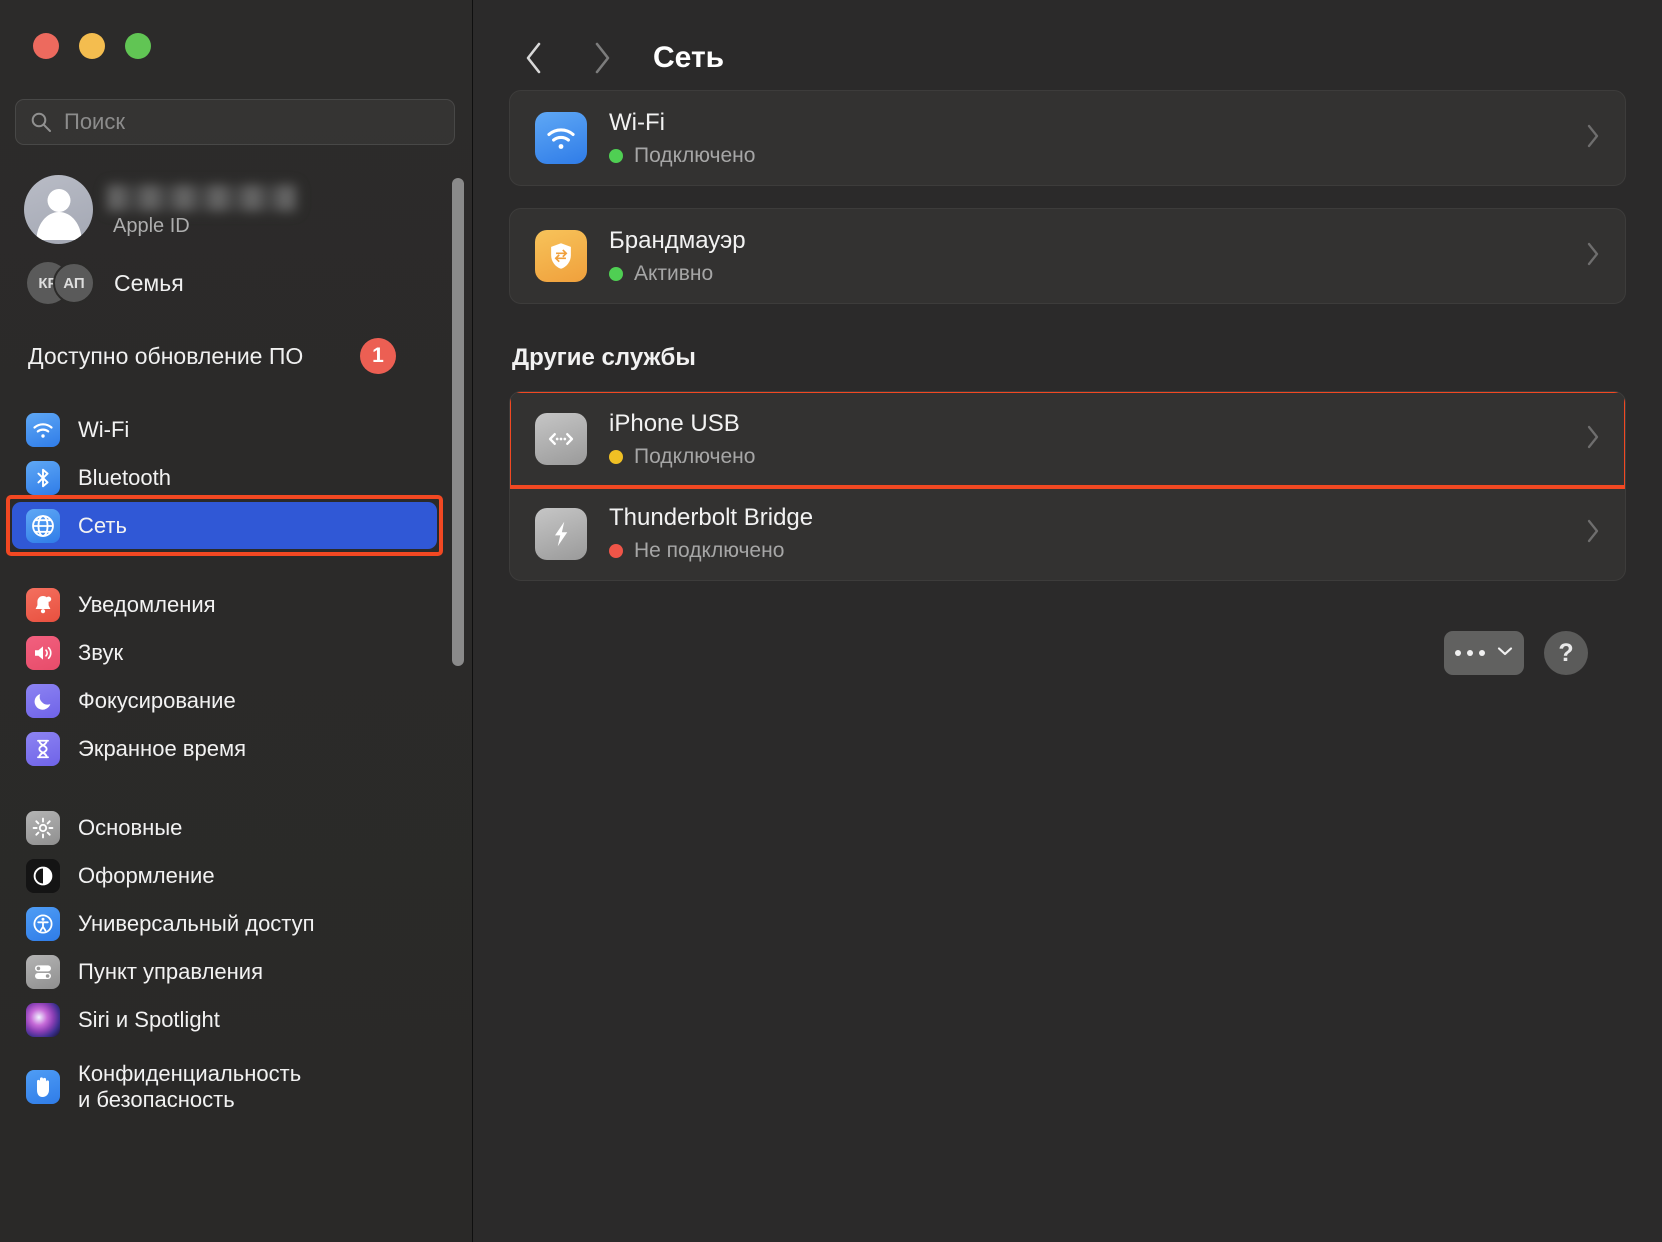 This screenshot has height=1242, width=1662. What do you see at coordinates (689, 57) in the screenshot?
I see `page-title: Сеть` at bounding box center [689, 57].